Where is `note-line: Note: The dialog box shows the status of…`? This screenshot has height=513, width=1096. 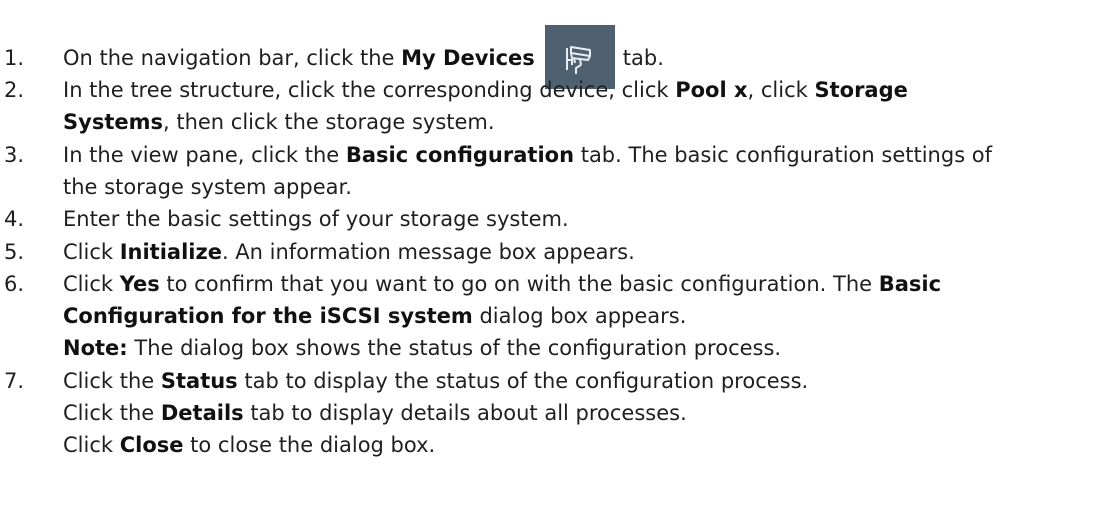 note-line: Note: The dialog box shows the status of… is located at coordinates (422, 348).